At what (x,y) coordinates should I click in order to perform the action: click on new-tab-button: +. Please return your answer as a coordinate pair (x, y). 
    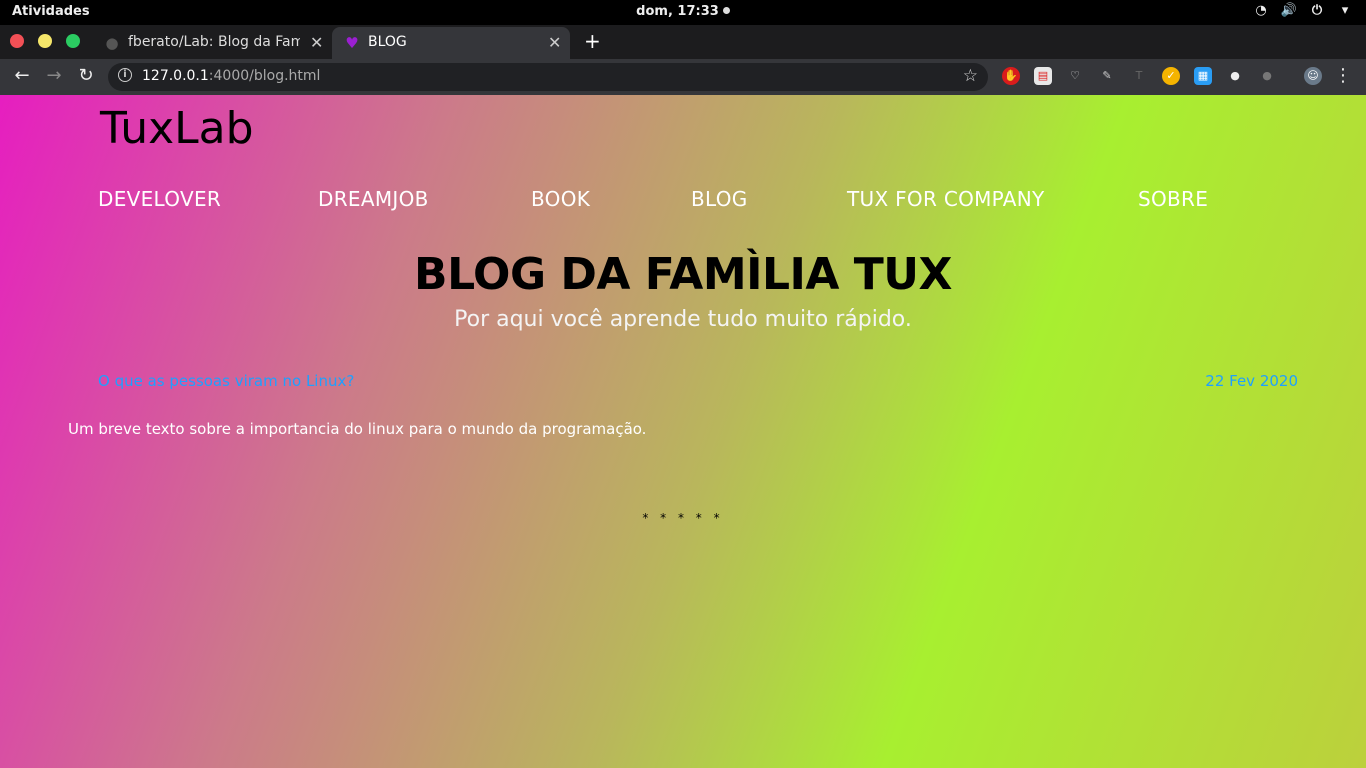
    Looking at the image, I should click on (592, 41).